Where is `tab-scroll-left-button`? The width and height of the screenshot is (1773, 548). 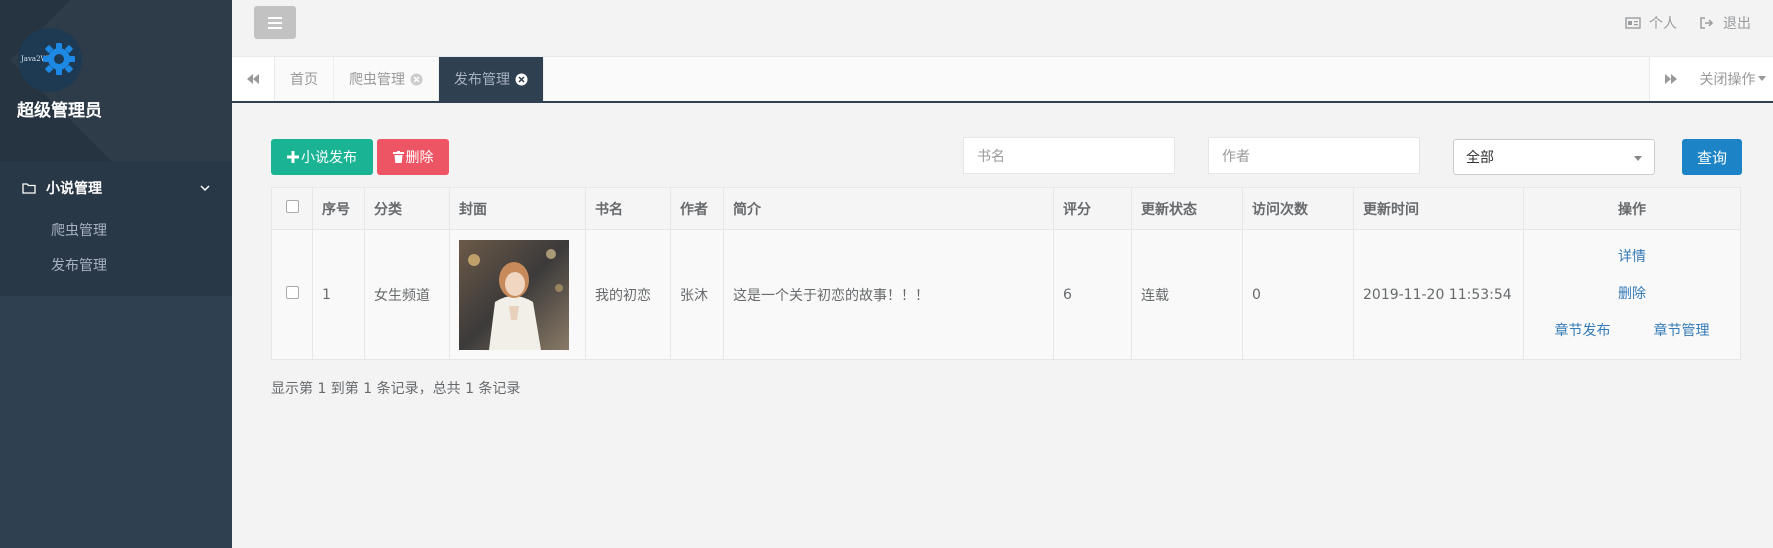 tab-scroll-left-button is located at coordinates (253, 79).